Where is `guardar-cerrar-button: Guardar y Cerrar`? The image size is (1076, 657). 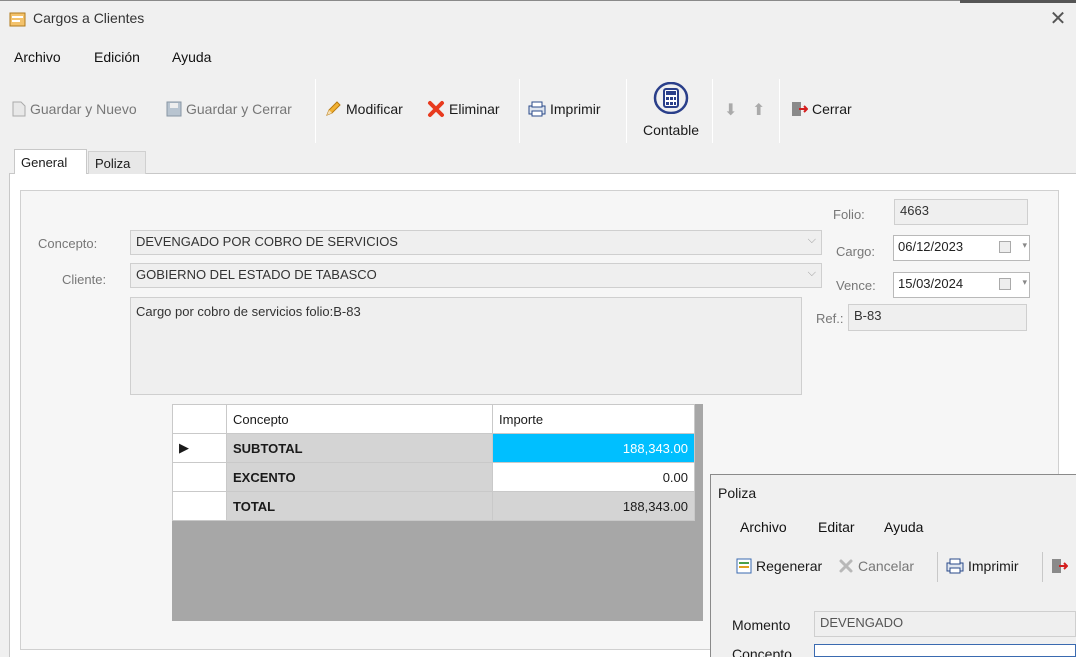
guardar-cerrar-button: Guardar y Cerrar is located at coordinates (229, 109).